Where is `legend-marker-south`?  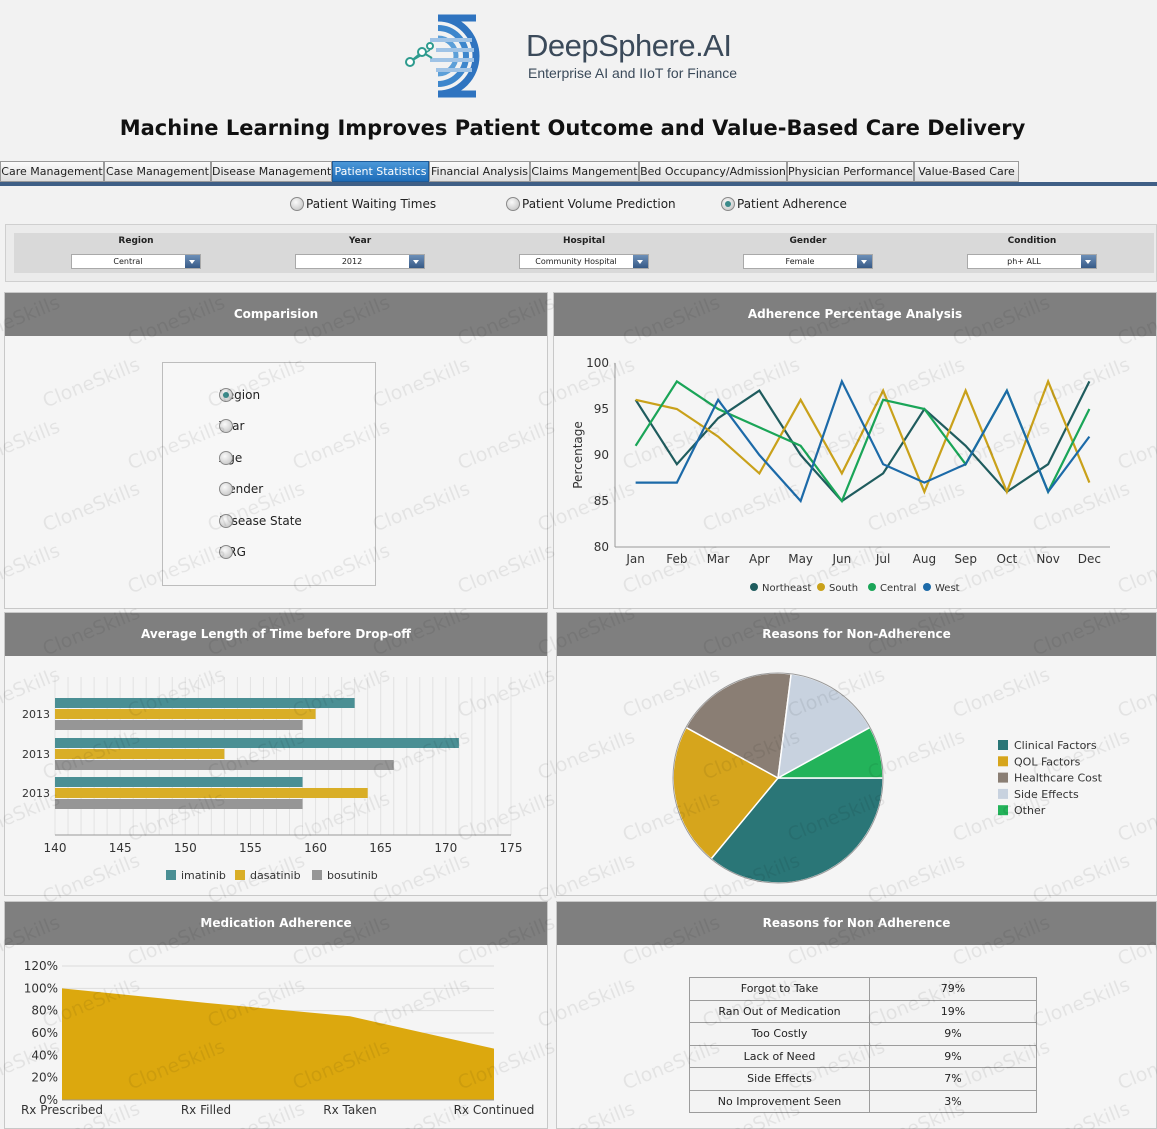
legend-marker-south is located at coordinates (821, 587).